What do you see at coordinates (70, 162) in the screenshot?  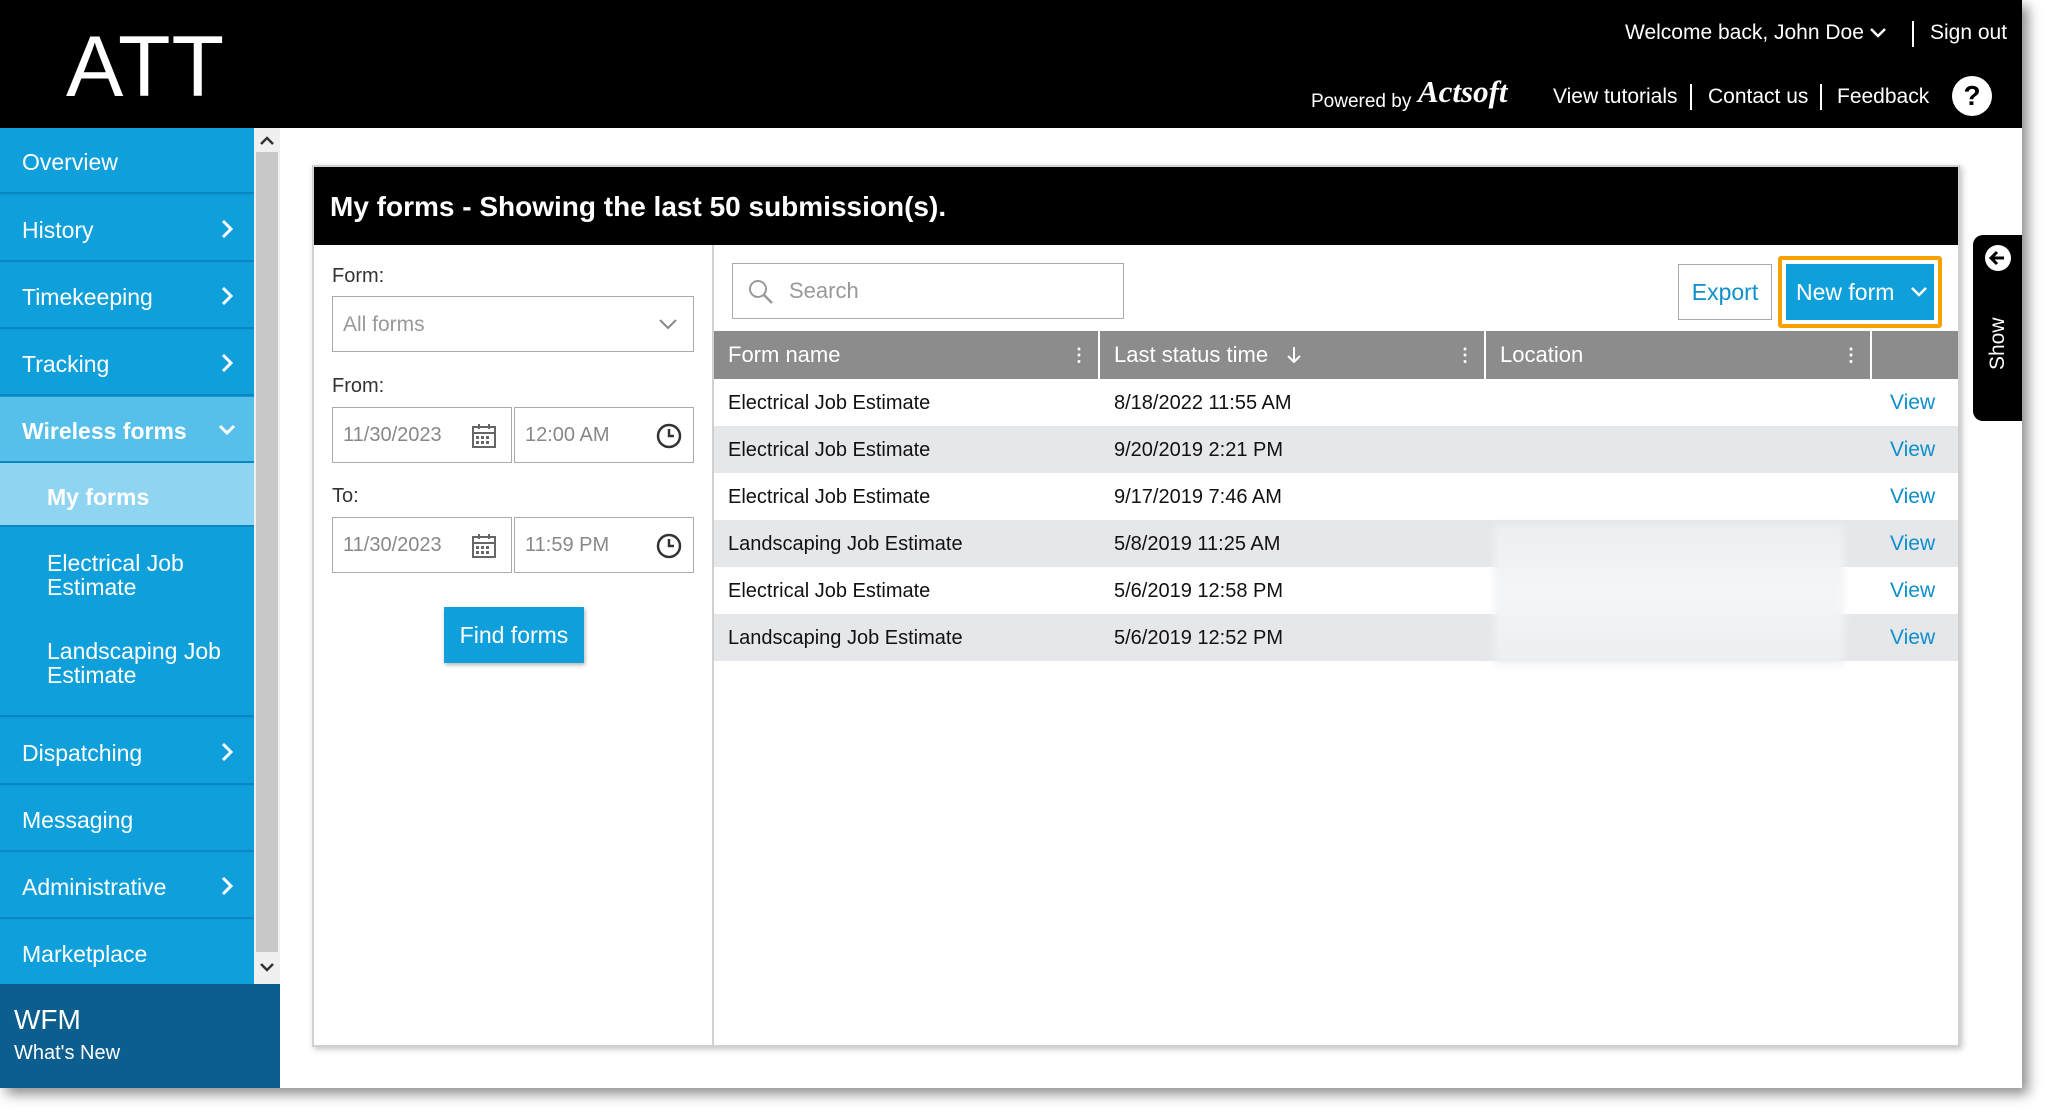 I see `sidebar-item-label: Overview` at bounding box center [70, 162].